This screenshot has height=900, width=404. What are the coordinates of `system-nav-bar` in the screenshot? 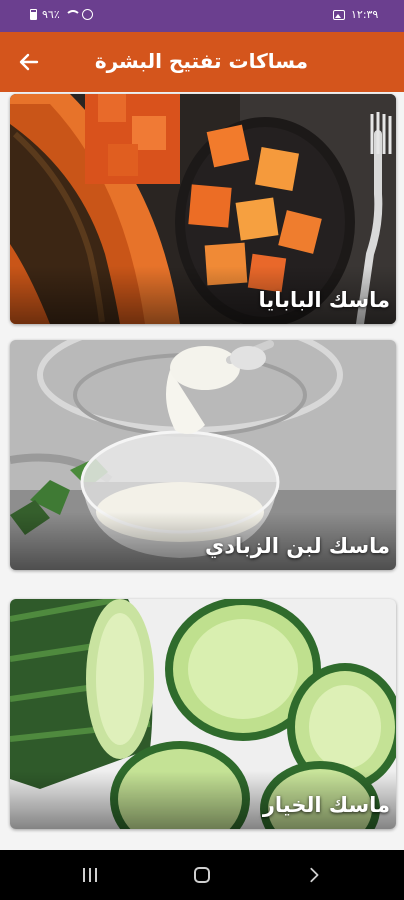 It's located at (202, 875).